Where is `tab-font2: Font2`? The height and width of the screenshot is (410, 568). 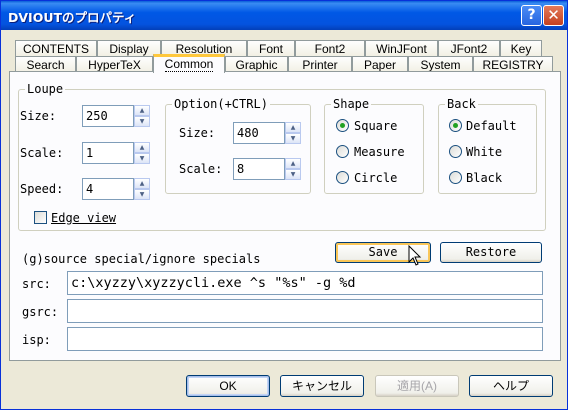 tab-font2: Font2 is located at coordinates (330, 48).